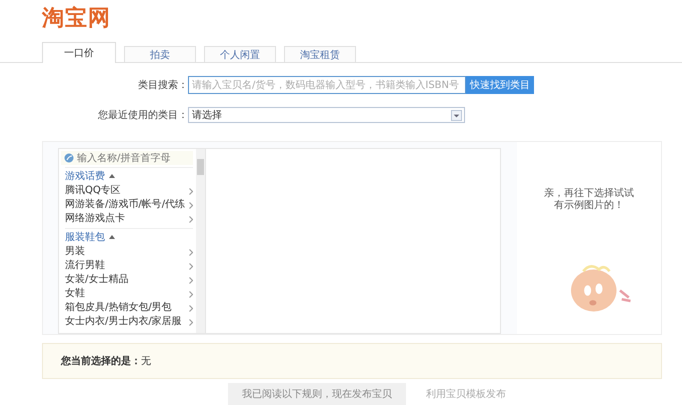  Describe the element at coordinates (160, 54) in the screenshot. I see `tab: 拍卖` at that location.